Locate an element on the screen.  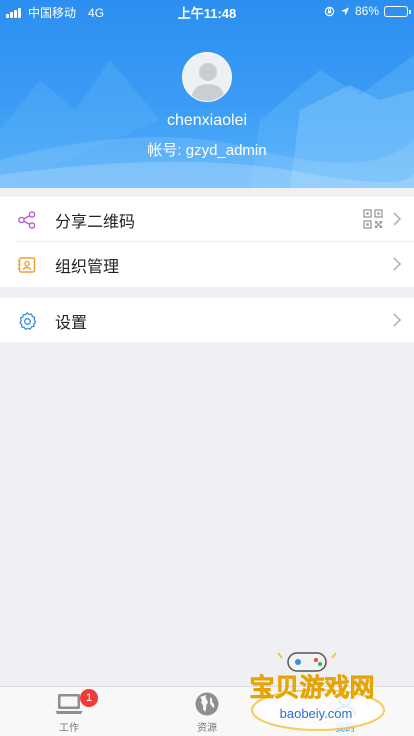
battery-icon is located at coordinates (397, 11).